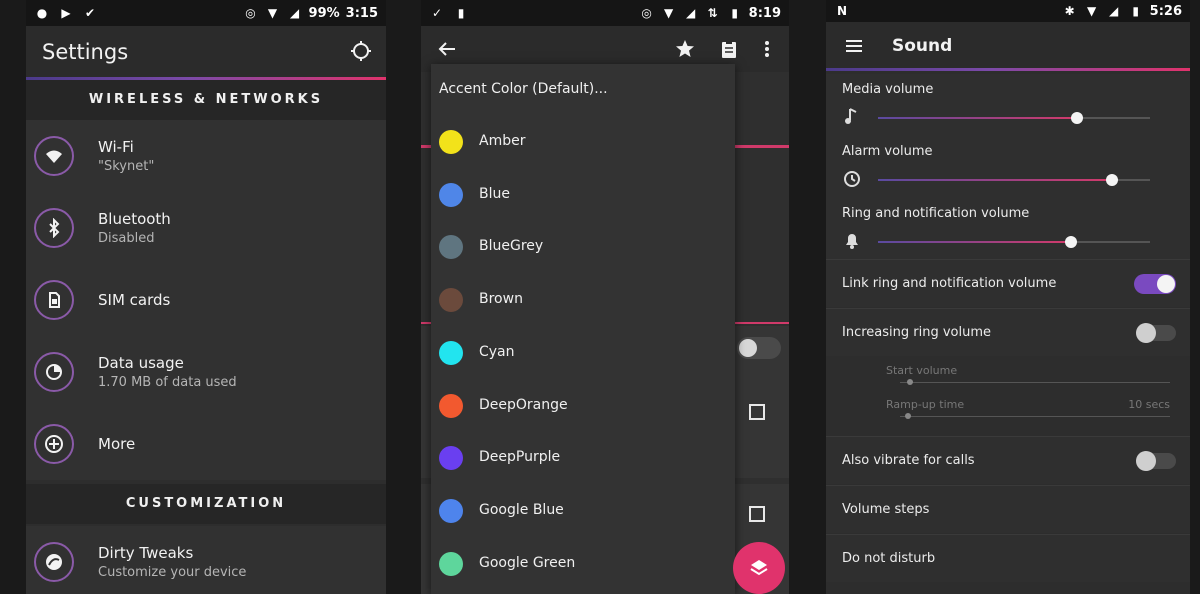 Image resolution: width=1200 pixels, height=594 pixels. Describe the element at coordinates (646, 13) in the screenshot. I see `hotspot-icon: ◎` at that location.